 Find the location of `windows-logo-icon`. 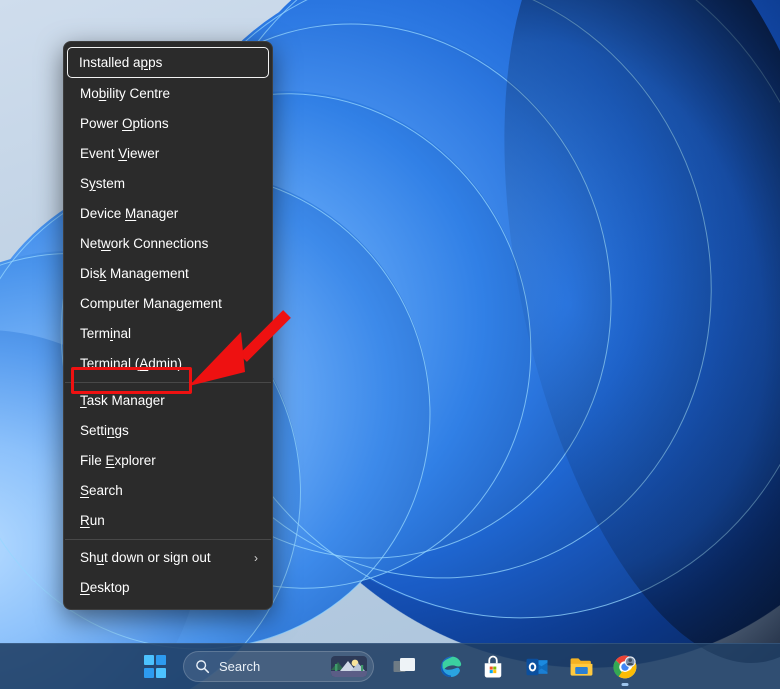

windows-logo-icon is located at coordinates (155, 666).